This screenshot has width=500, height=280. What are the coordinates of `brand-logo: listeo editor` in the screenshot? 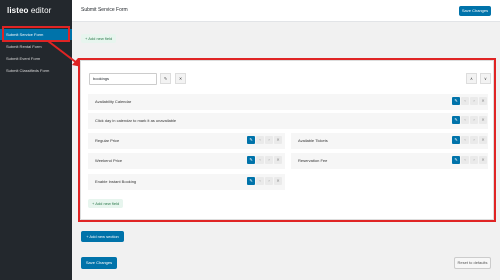 It's located at (29, 10).